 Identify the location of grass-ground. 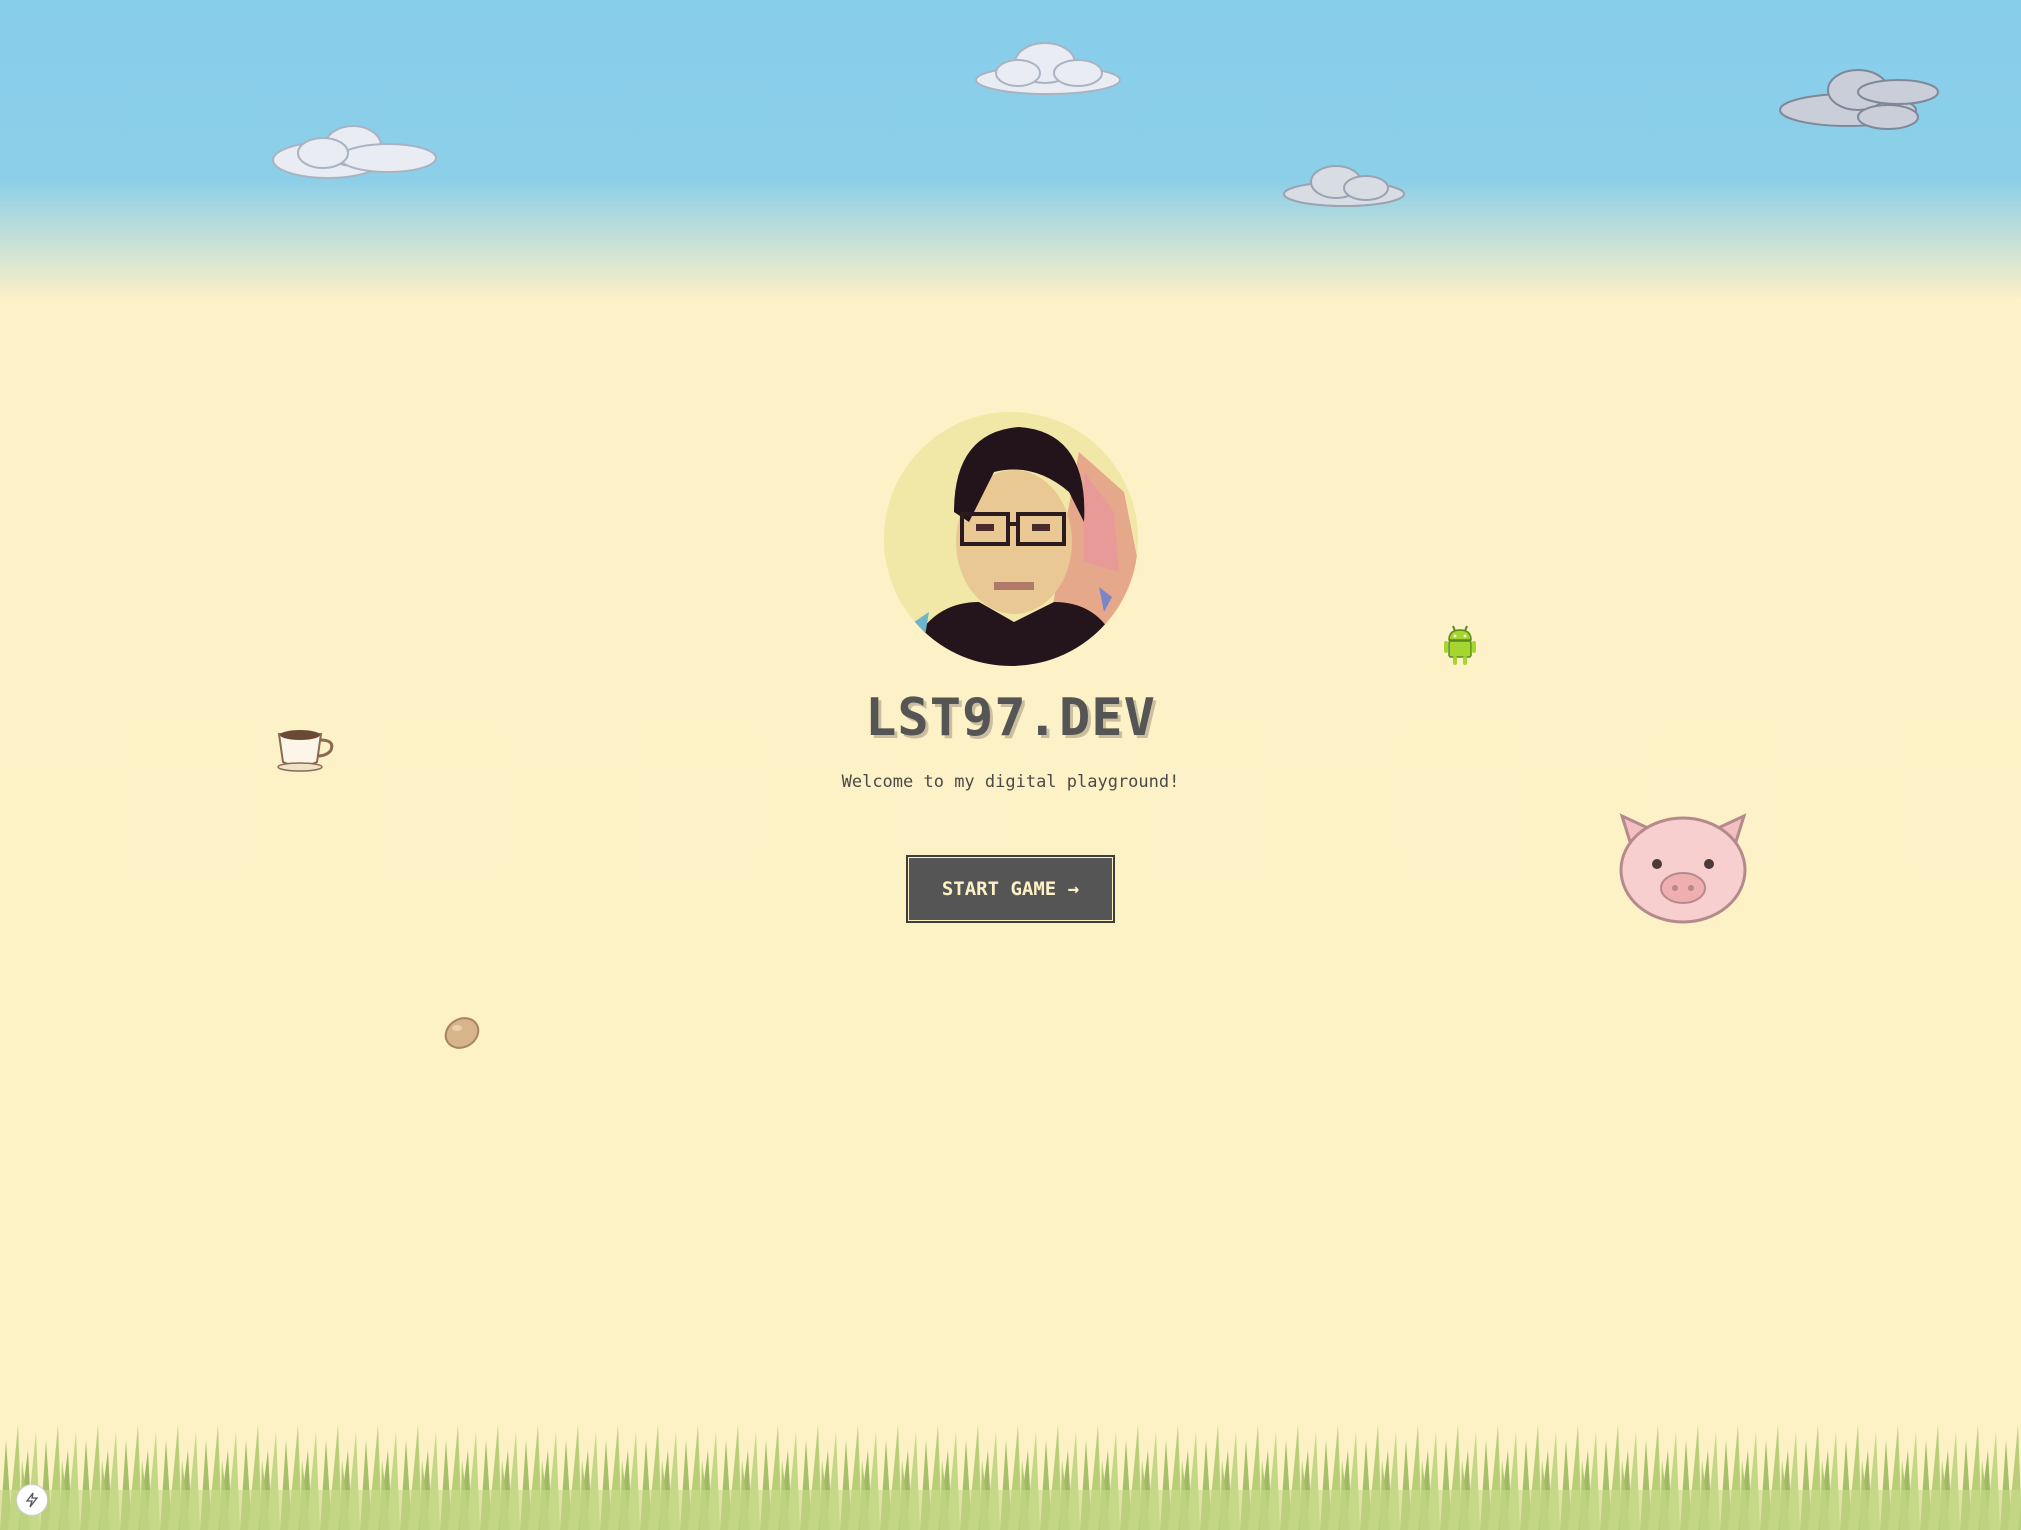
(1010, 1475).